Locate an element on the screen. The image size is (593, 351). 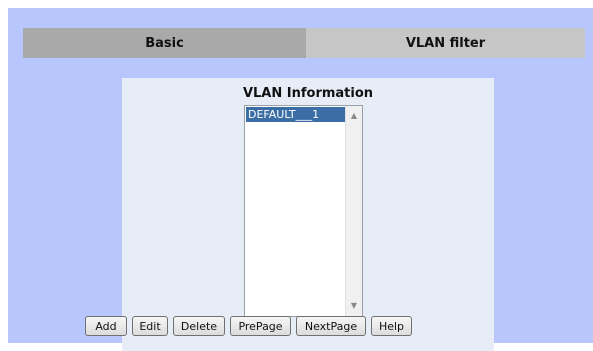
nextpage-button: NextPage is located at coordinates (331, 326).